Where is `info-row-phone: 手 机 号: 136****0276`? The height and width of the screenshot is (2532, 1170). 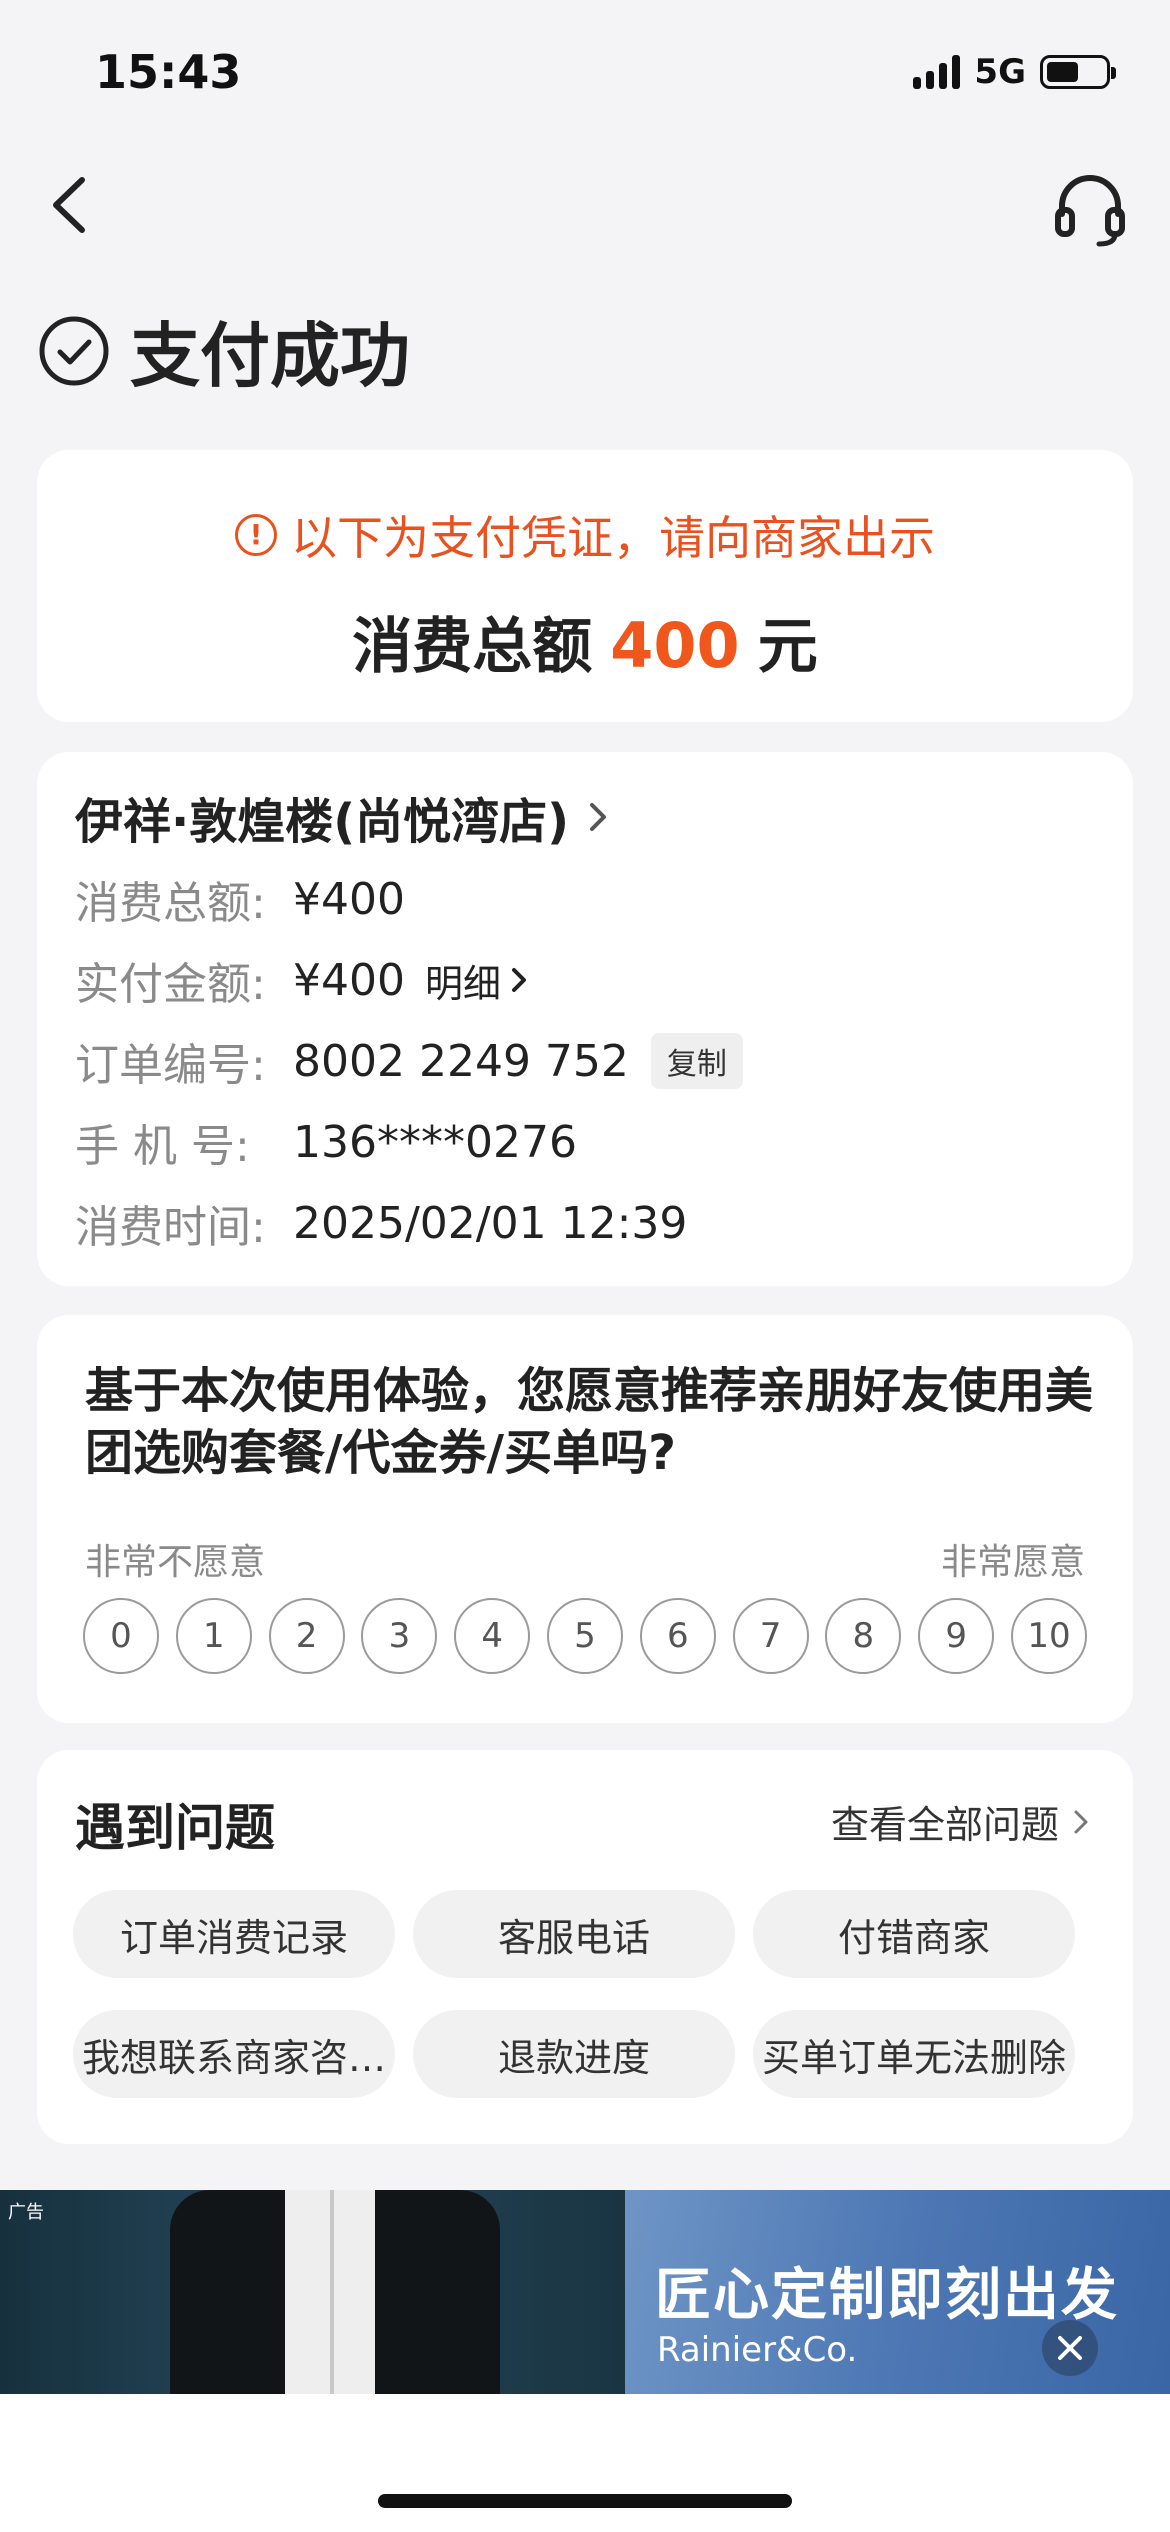 info-row-phone: 手 机 号: 136****0276 is located at coordinates (326, 1142).